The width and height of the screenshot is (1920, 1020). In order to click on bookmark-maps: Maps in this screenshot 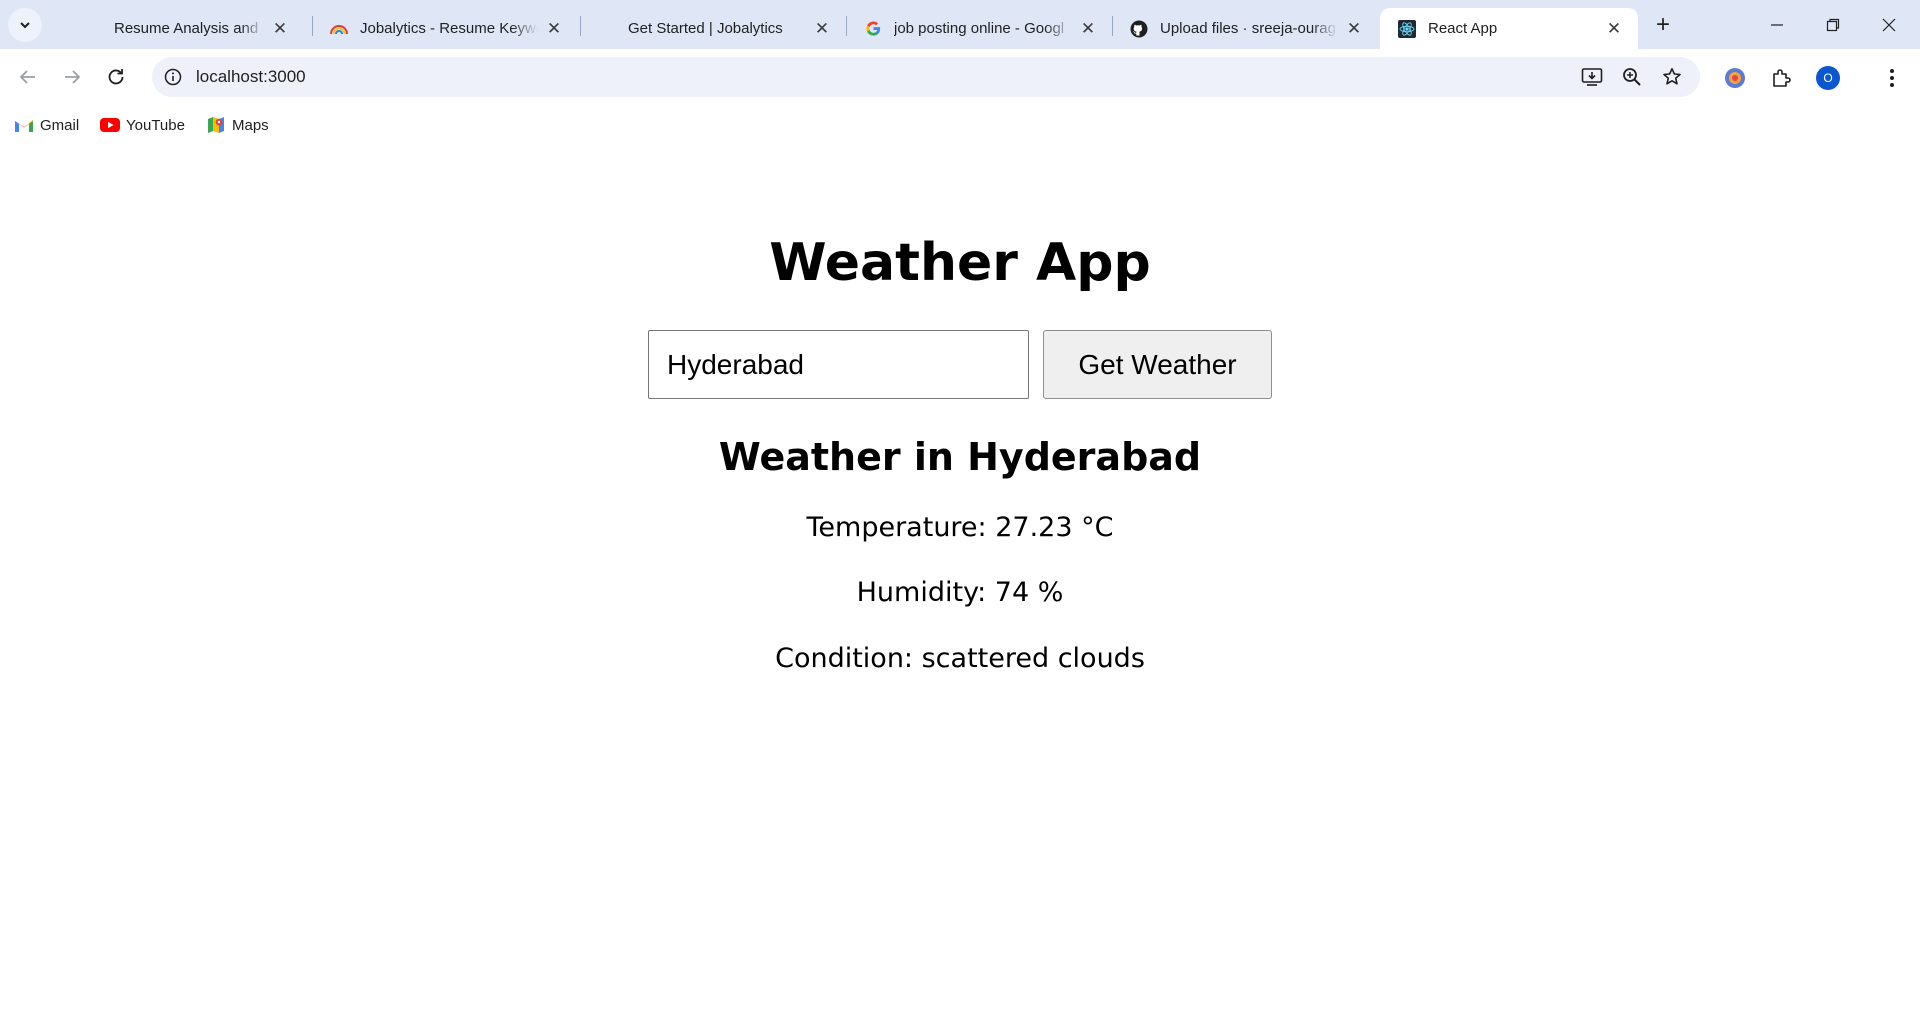, I will do `click(237, 125)`.